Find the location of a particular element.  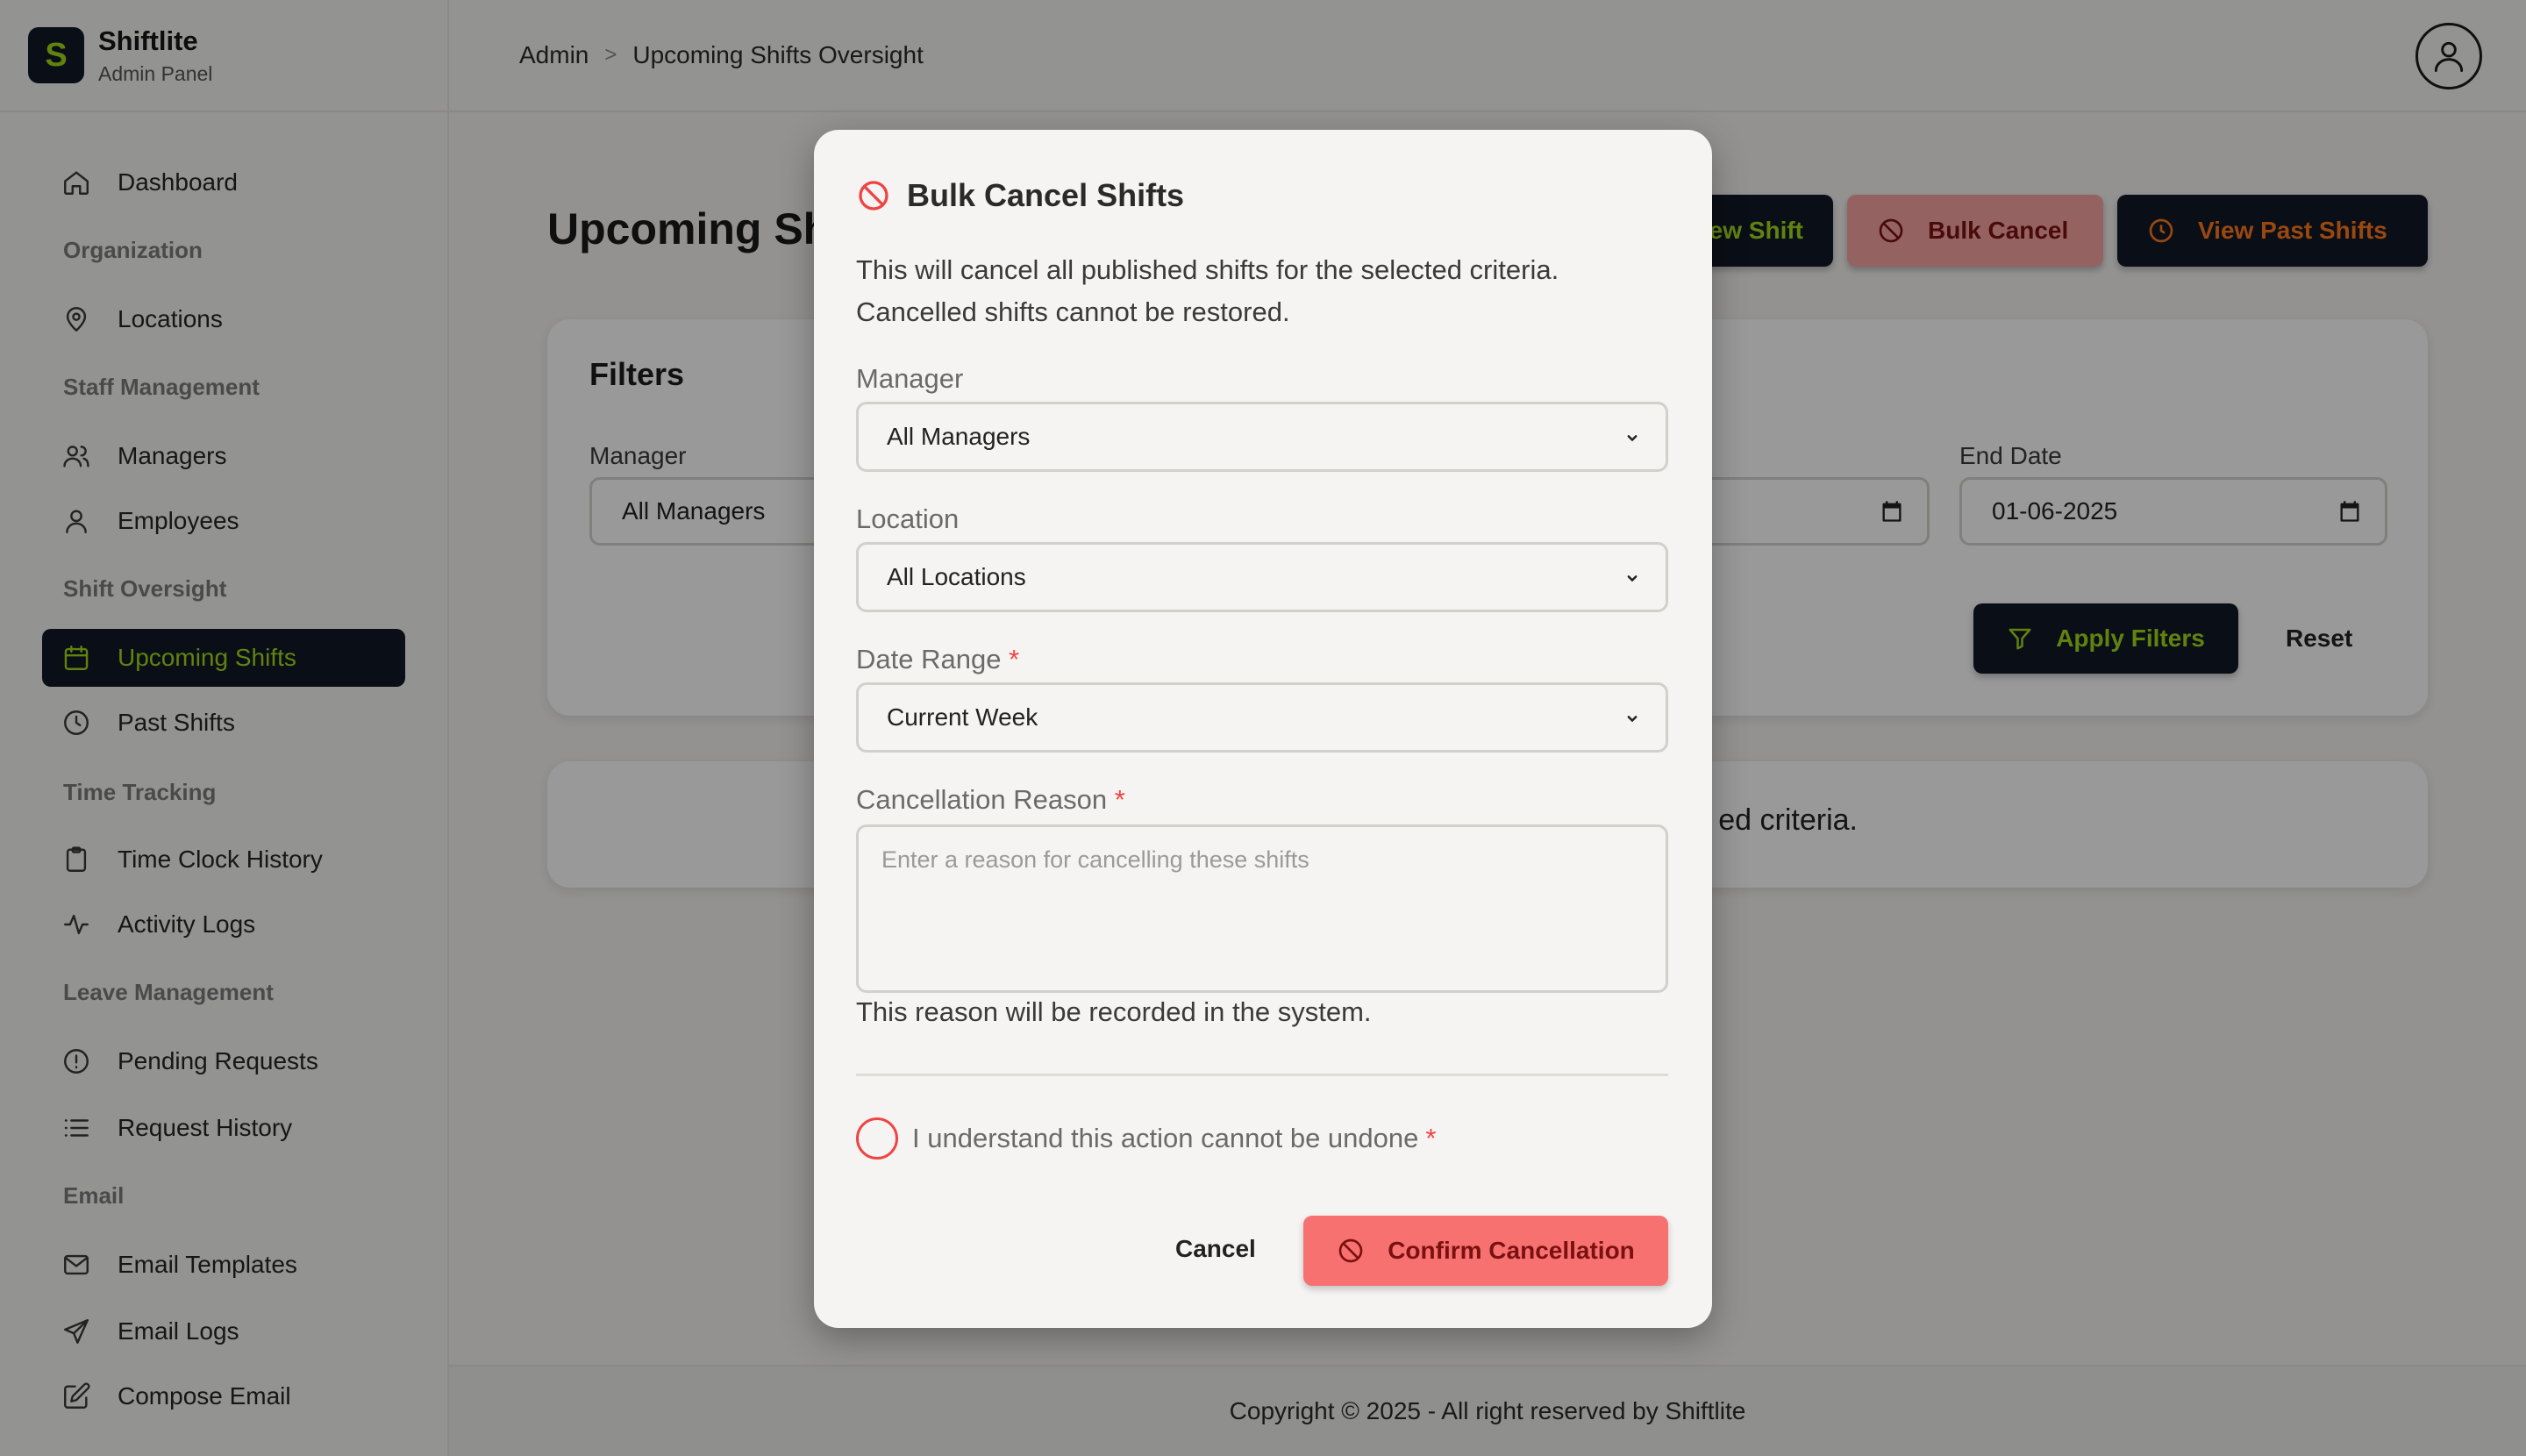

manager-select-value: All Managers is located at coordinates (959, 436).